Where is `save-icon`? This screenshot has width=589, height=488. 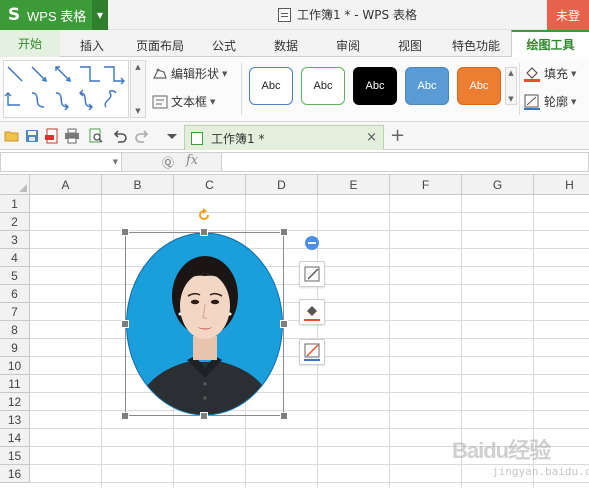
save-icon is located at coordinates (32, 136).